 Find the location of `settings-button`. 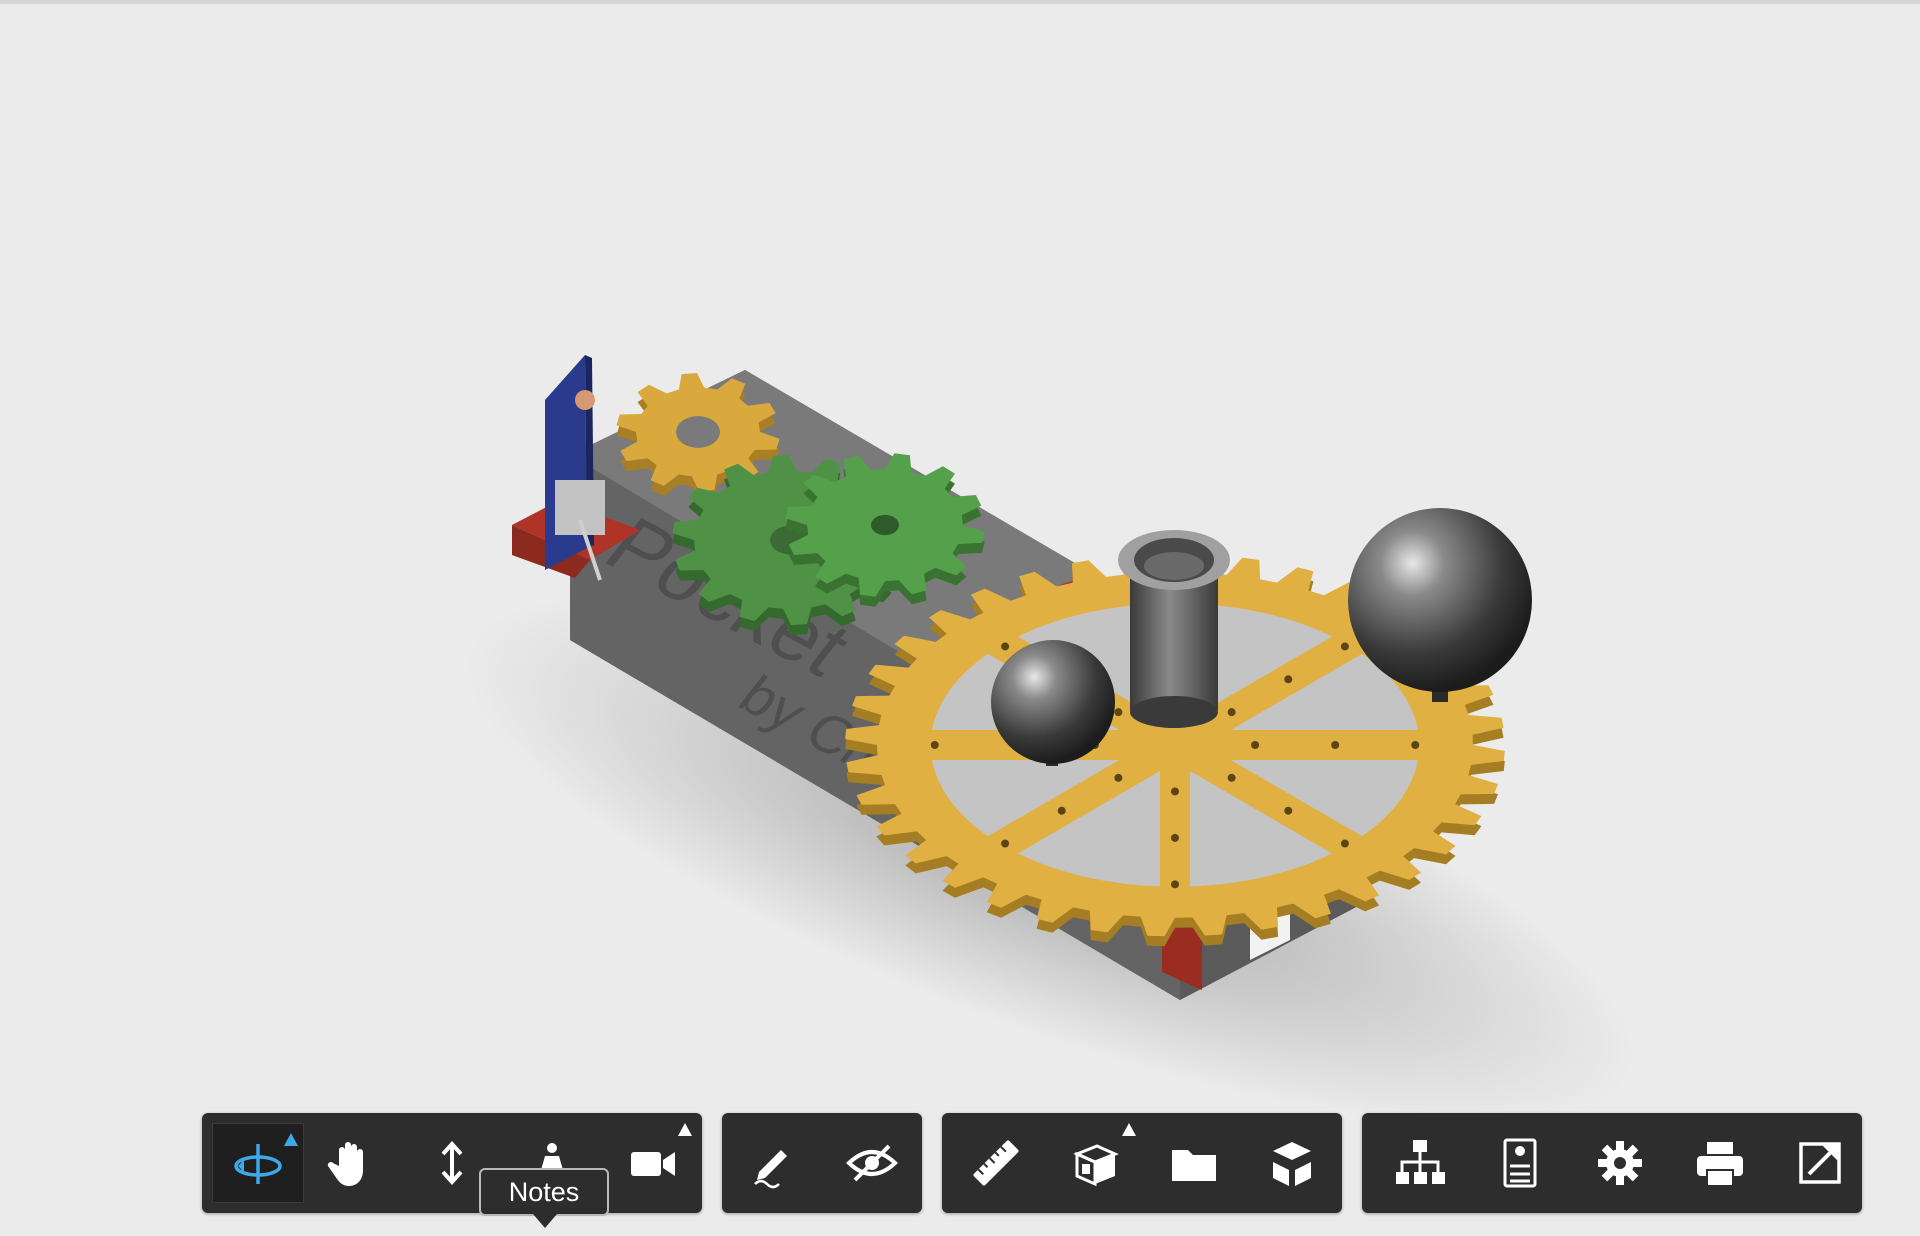

settings-button is located at coordinates (1620, 1163).